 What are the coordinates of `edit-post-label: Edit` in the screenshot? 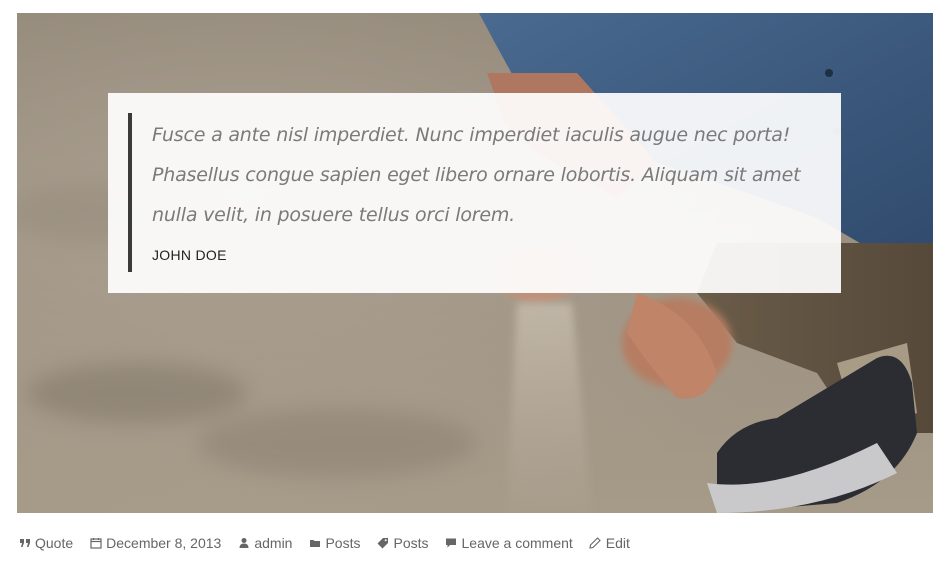 It's located at (617, 543).